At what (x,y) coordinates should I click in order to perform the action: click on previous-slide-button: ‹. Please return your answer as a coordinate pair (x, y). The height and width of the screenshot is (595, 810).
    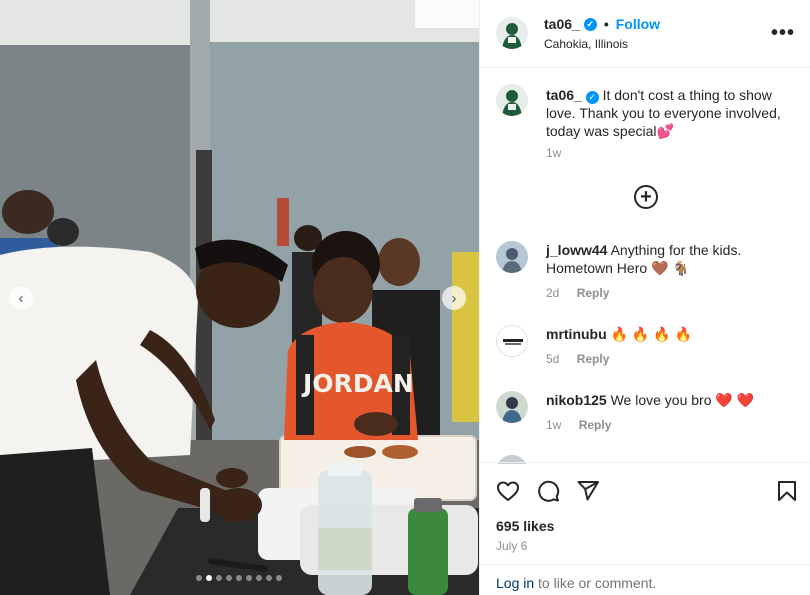
    Looking at the image, I should click on (21, 298).